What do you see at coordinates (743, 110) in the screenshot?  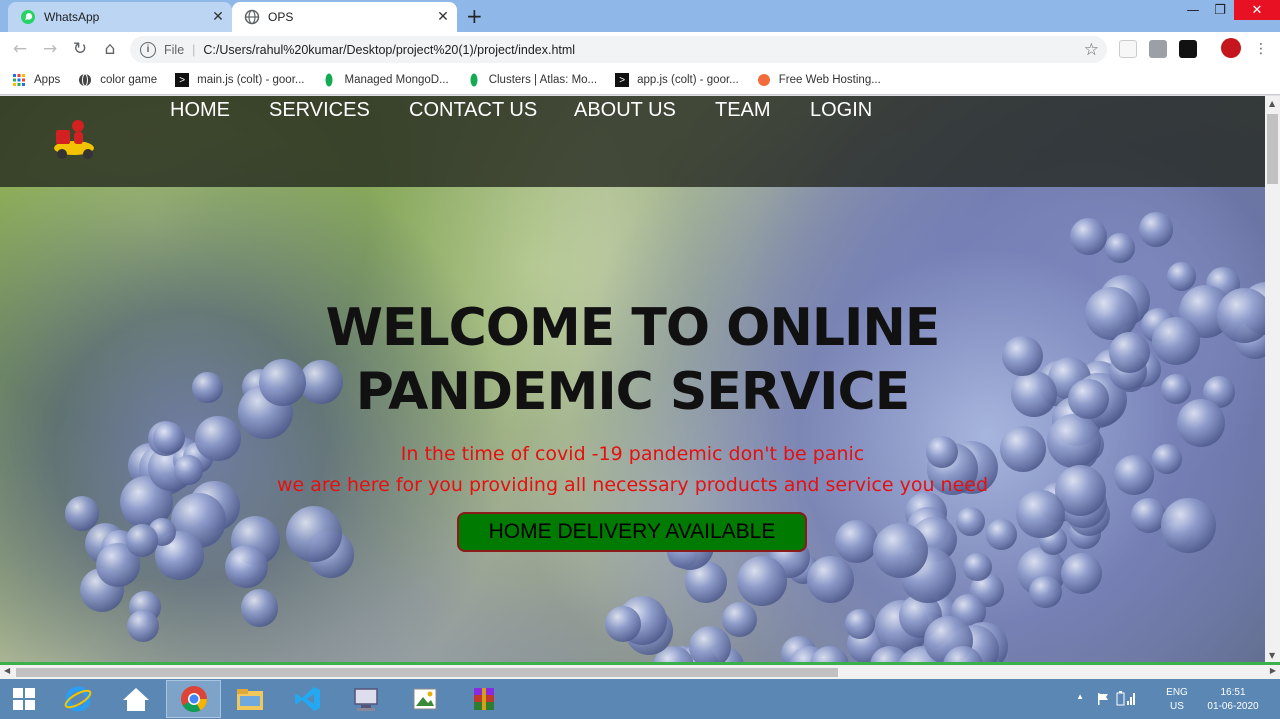 I see `nav-team: TEAM` at bounding box center [743, 110].